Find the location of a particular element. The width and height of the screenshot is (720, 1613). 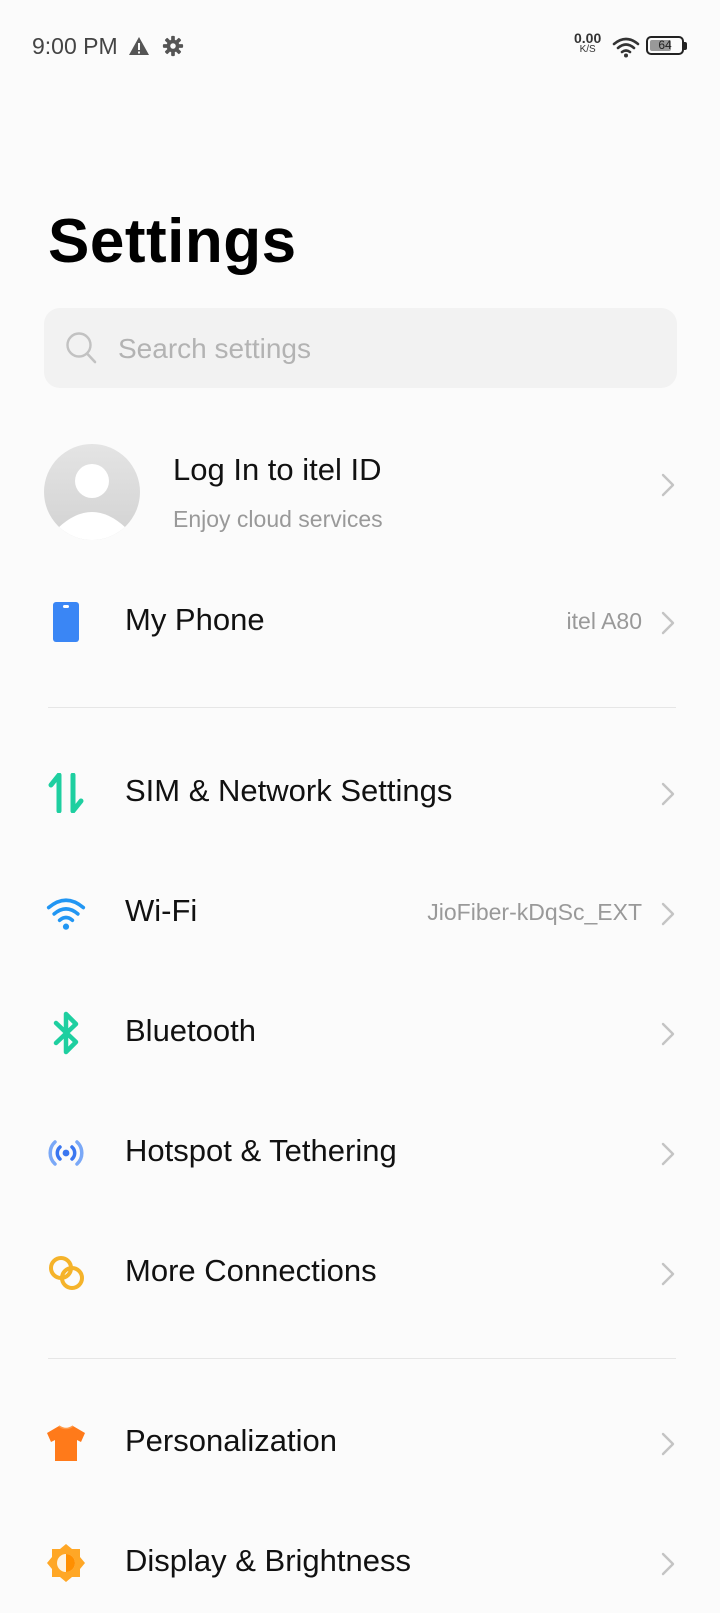

settings-item-label: Display & Brightness is located at coordinates (268, 1560).